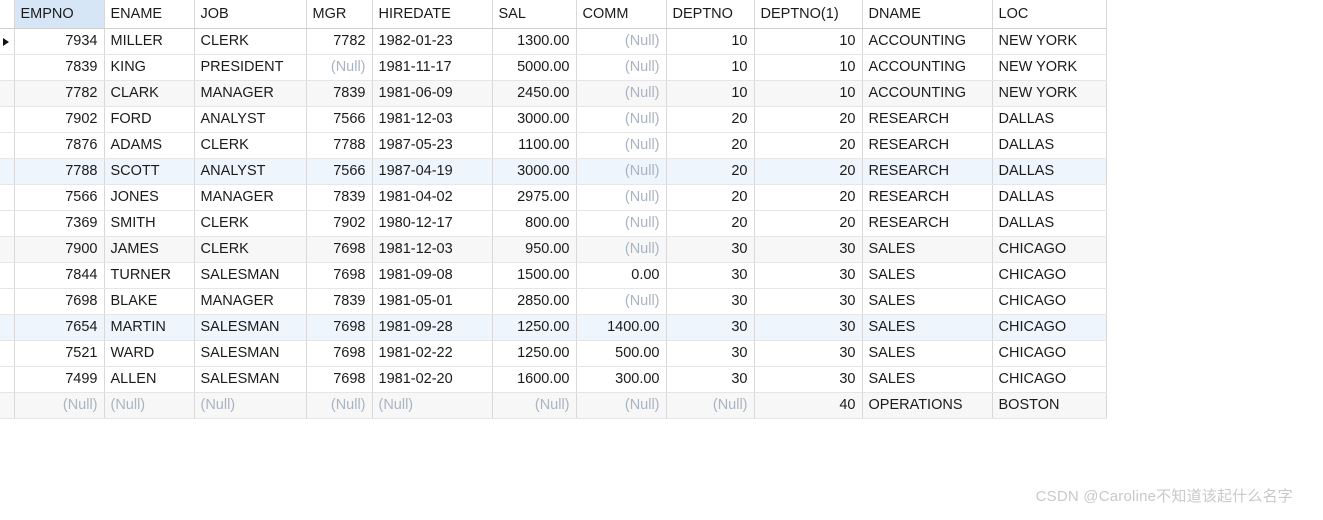  What do you see at coordinates (432, 301) in the screenshot?
I see `cell-hiredate: 1981-05-01` at bounding box center [432, 301].